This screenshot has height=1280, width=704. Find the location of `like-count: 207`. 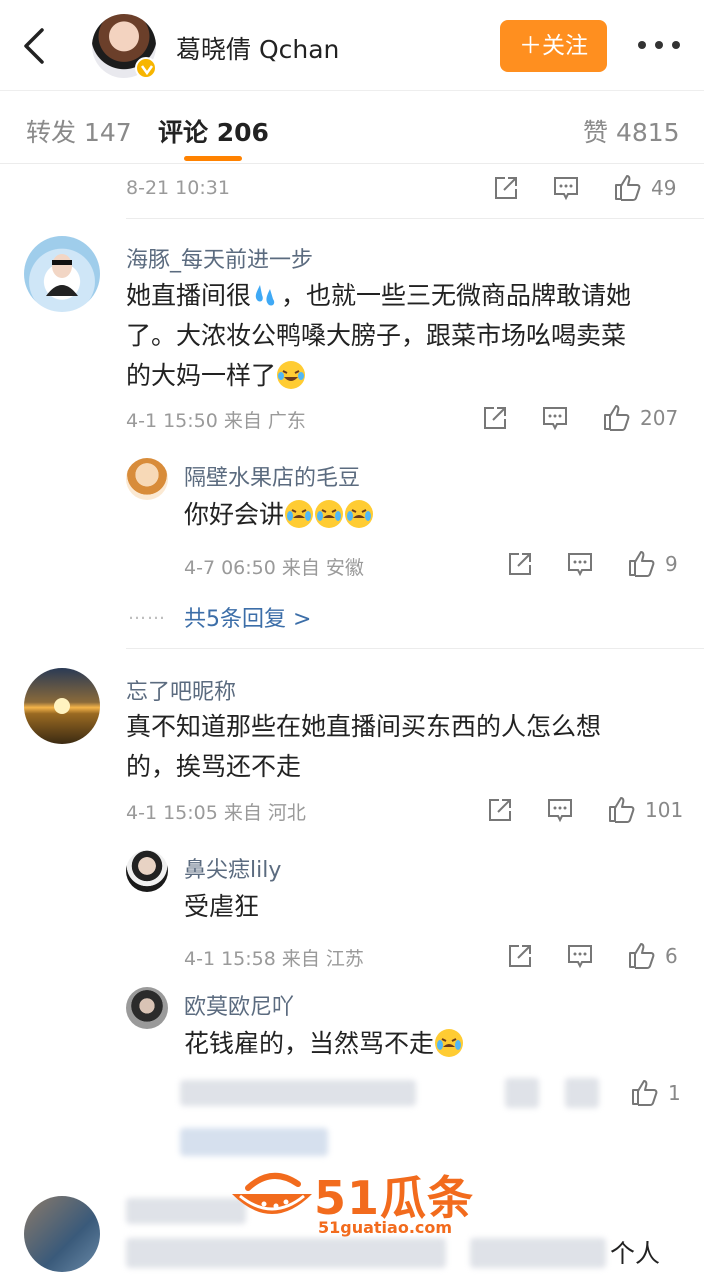

like-count: 207 is located at coordinates (659, 418).